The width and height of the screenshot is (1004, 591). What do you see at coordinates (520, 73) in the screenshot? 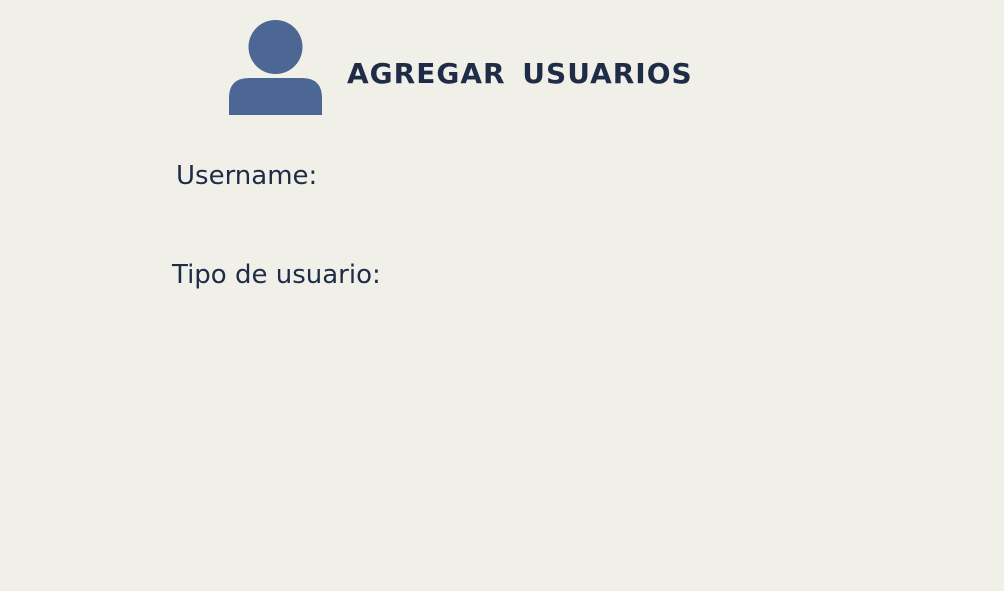
I see `page-title: AGREGAR USUARIOS` at bounding box center [520, 73].